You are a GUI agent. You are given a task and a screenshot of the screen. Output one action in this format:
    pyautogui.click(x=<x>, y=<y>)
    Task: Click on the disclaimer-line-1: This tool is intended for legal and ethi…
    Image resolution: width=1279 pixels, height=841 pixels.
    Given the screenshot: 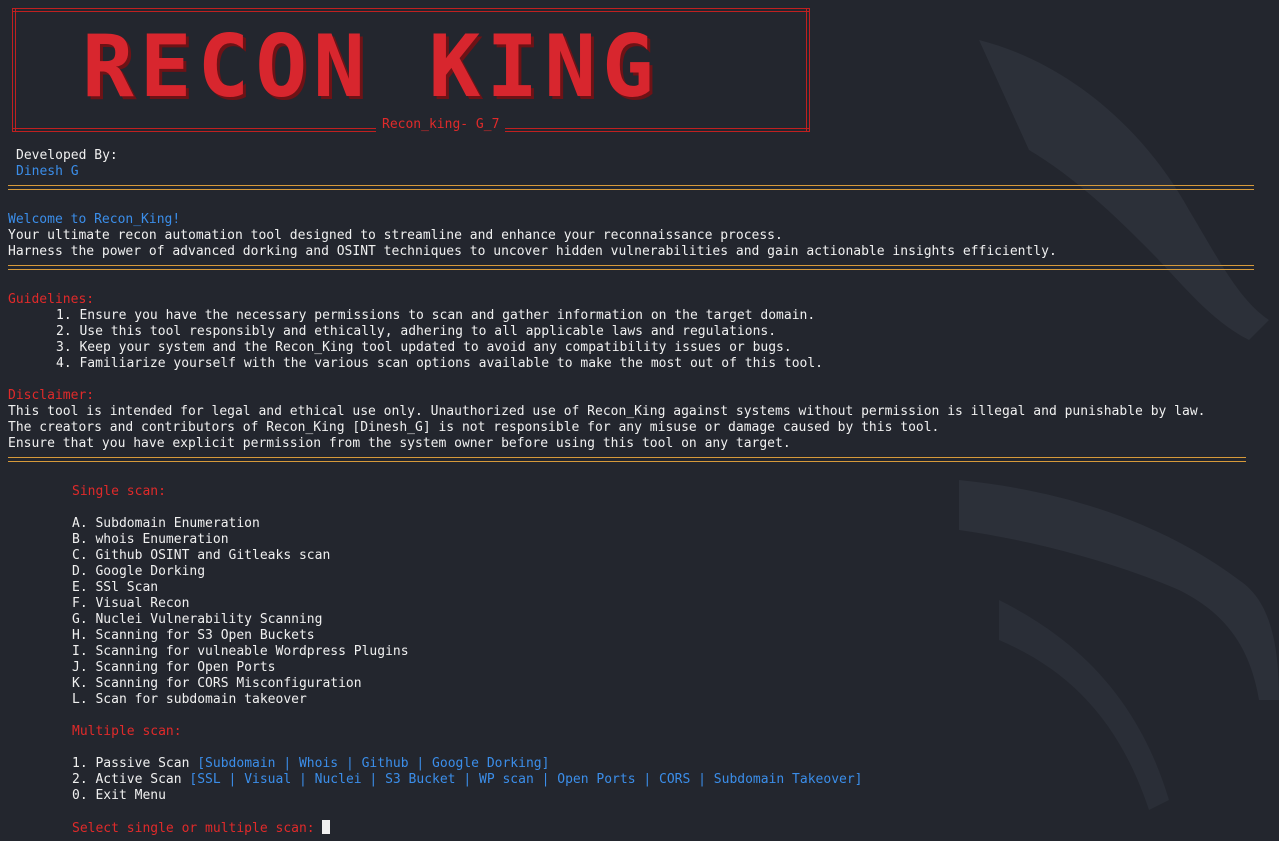 What is the action you would take?
    pyautogui.click(x=607, y=411)
    